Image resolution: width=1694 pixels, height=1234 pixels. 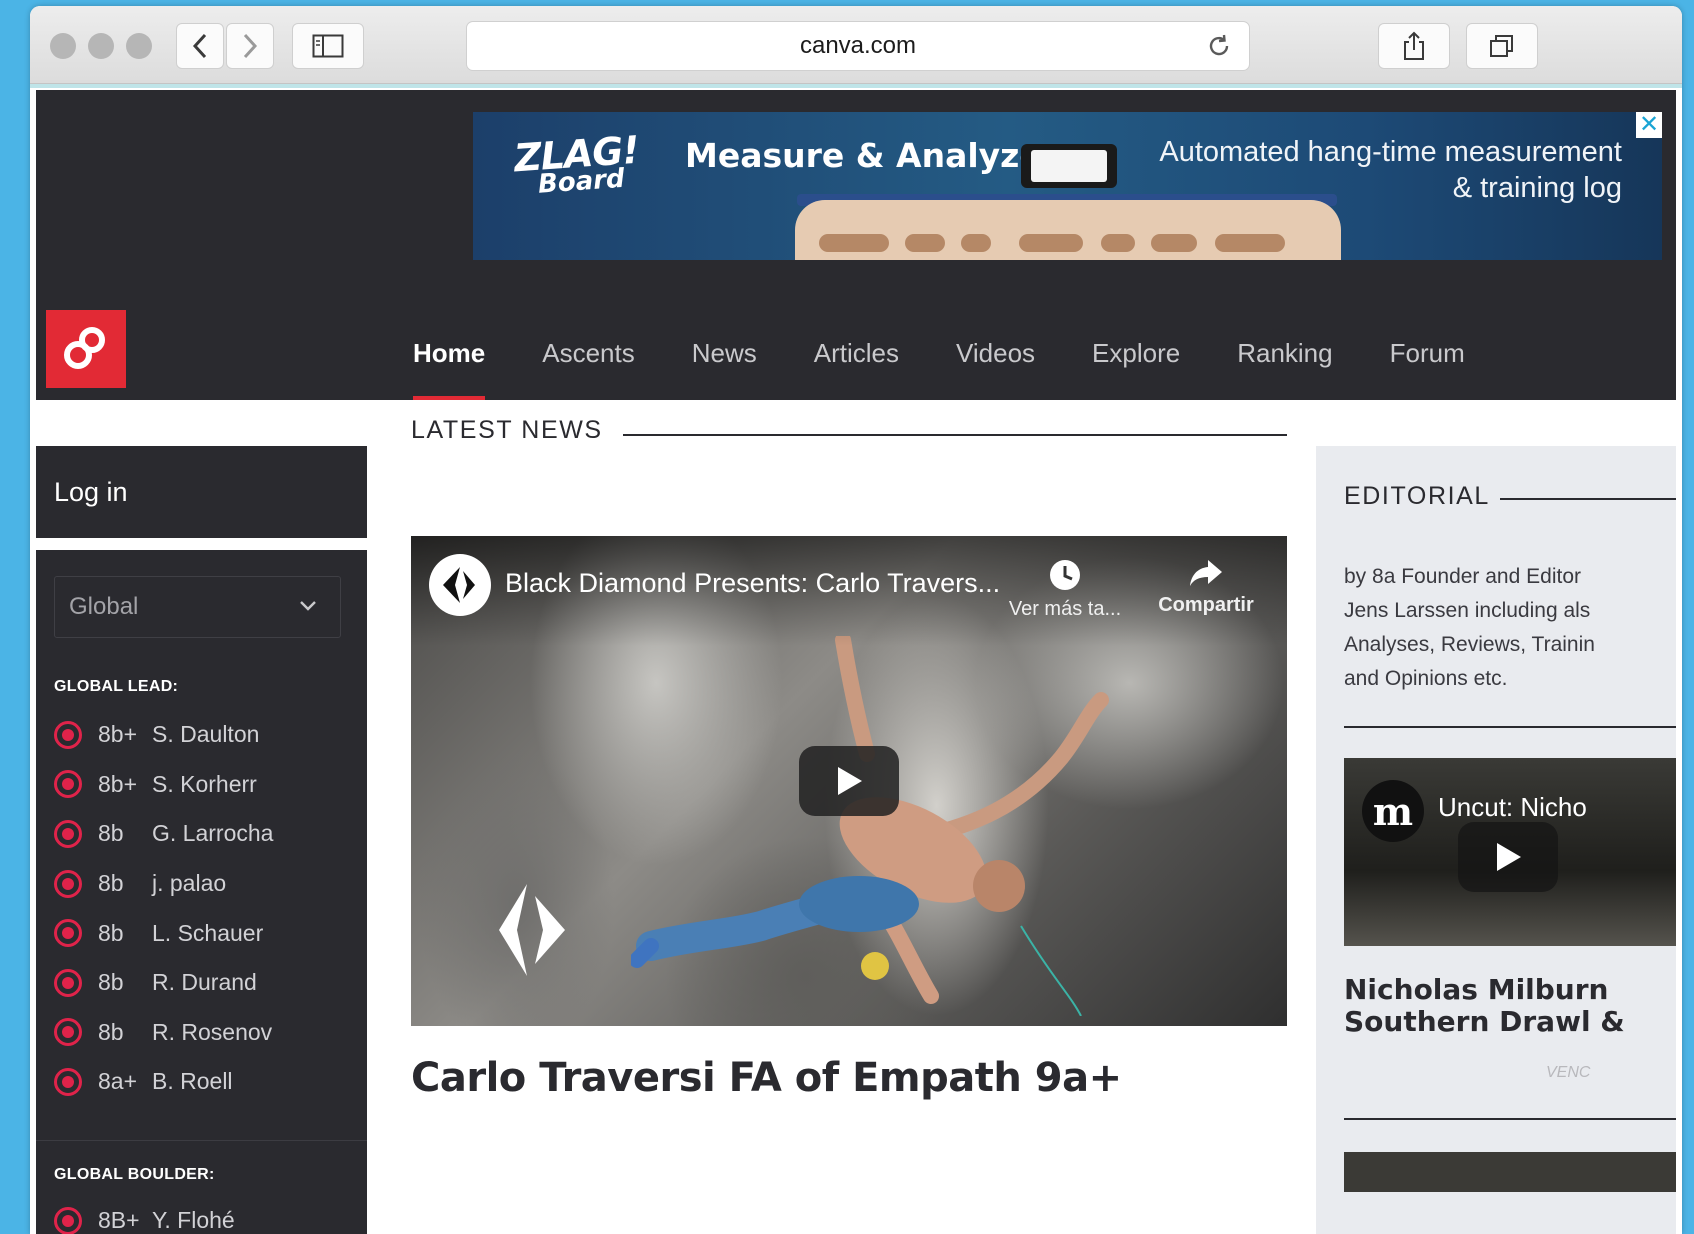 I want to click on nav-ranking: Ranking, so click(x=1284, y=353).